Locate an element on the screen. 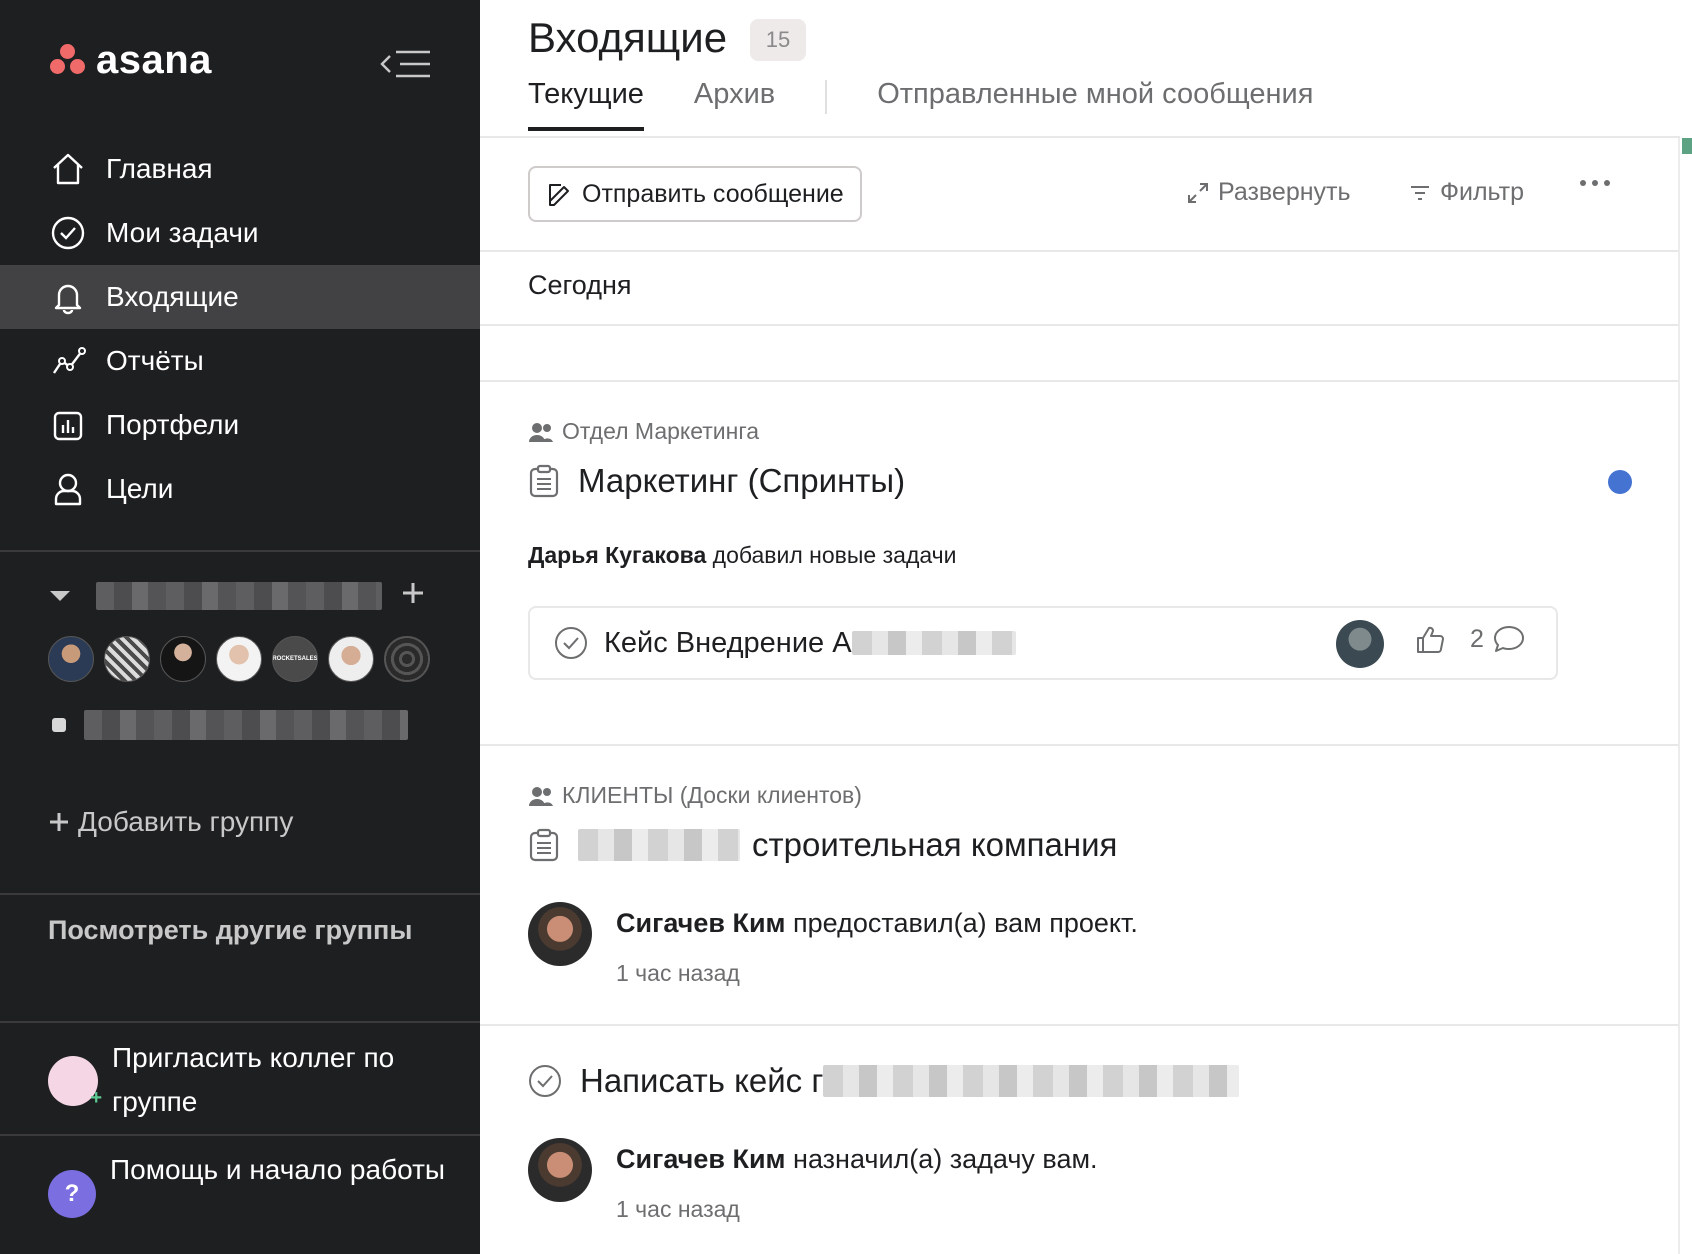 The width and height of the screenshot is (1692, 1254). nav-item-label: Портфели is located at coordinates (173, 424).